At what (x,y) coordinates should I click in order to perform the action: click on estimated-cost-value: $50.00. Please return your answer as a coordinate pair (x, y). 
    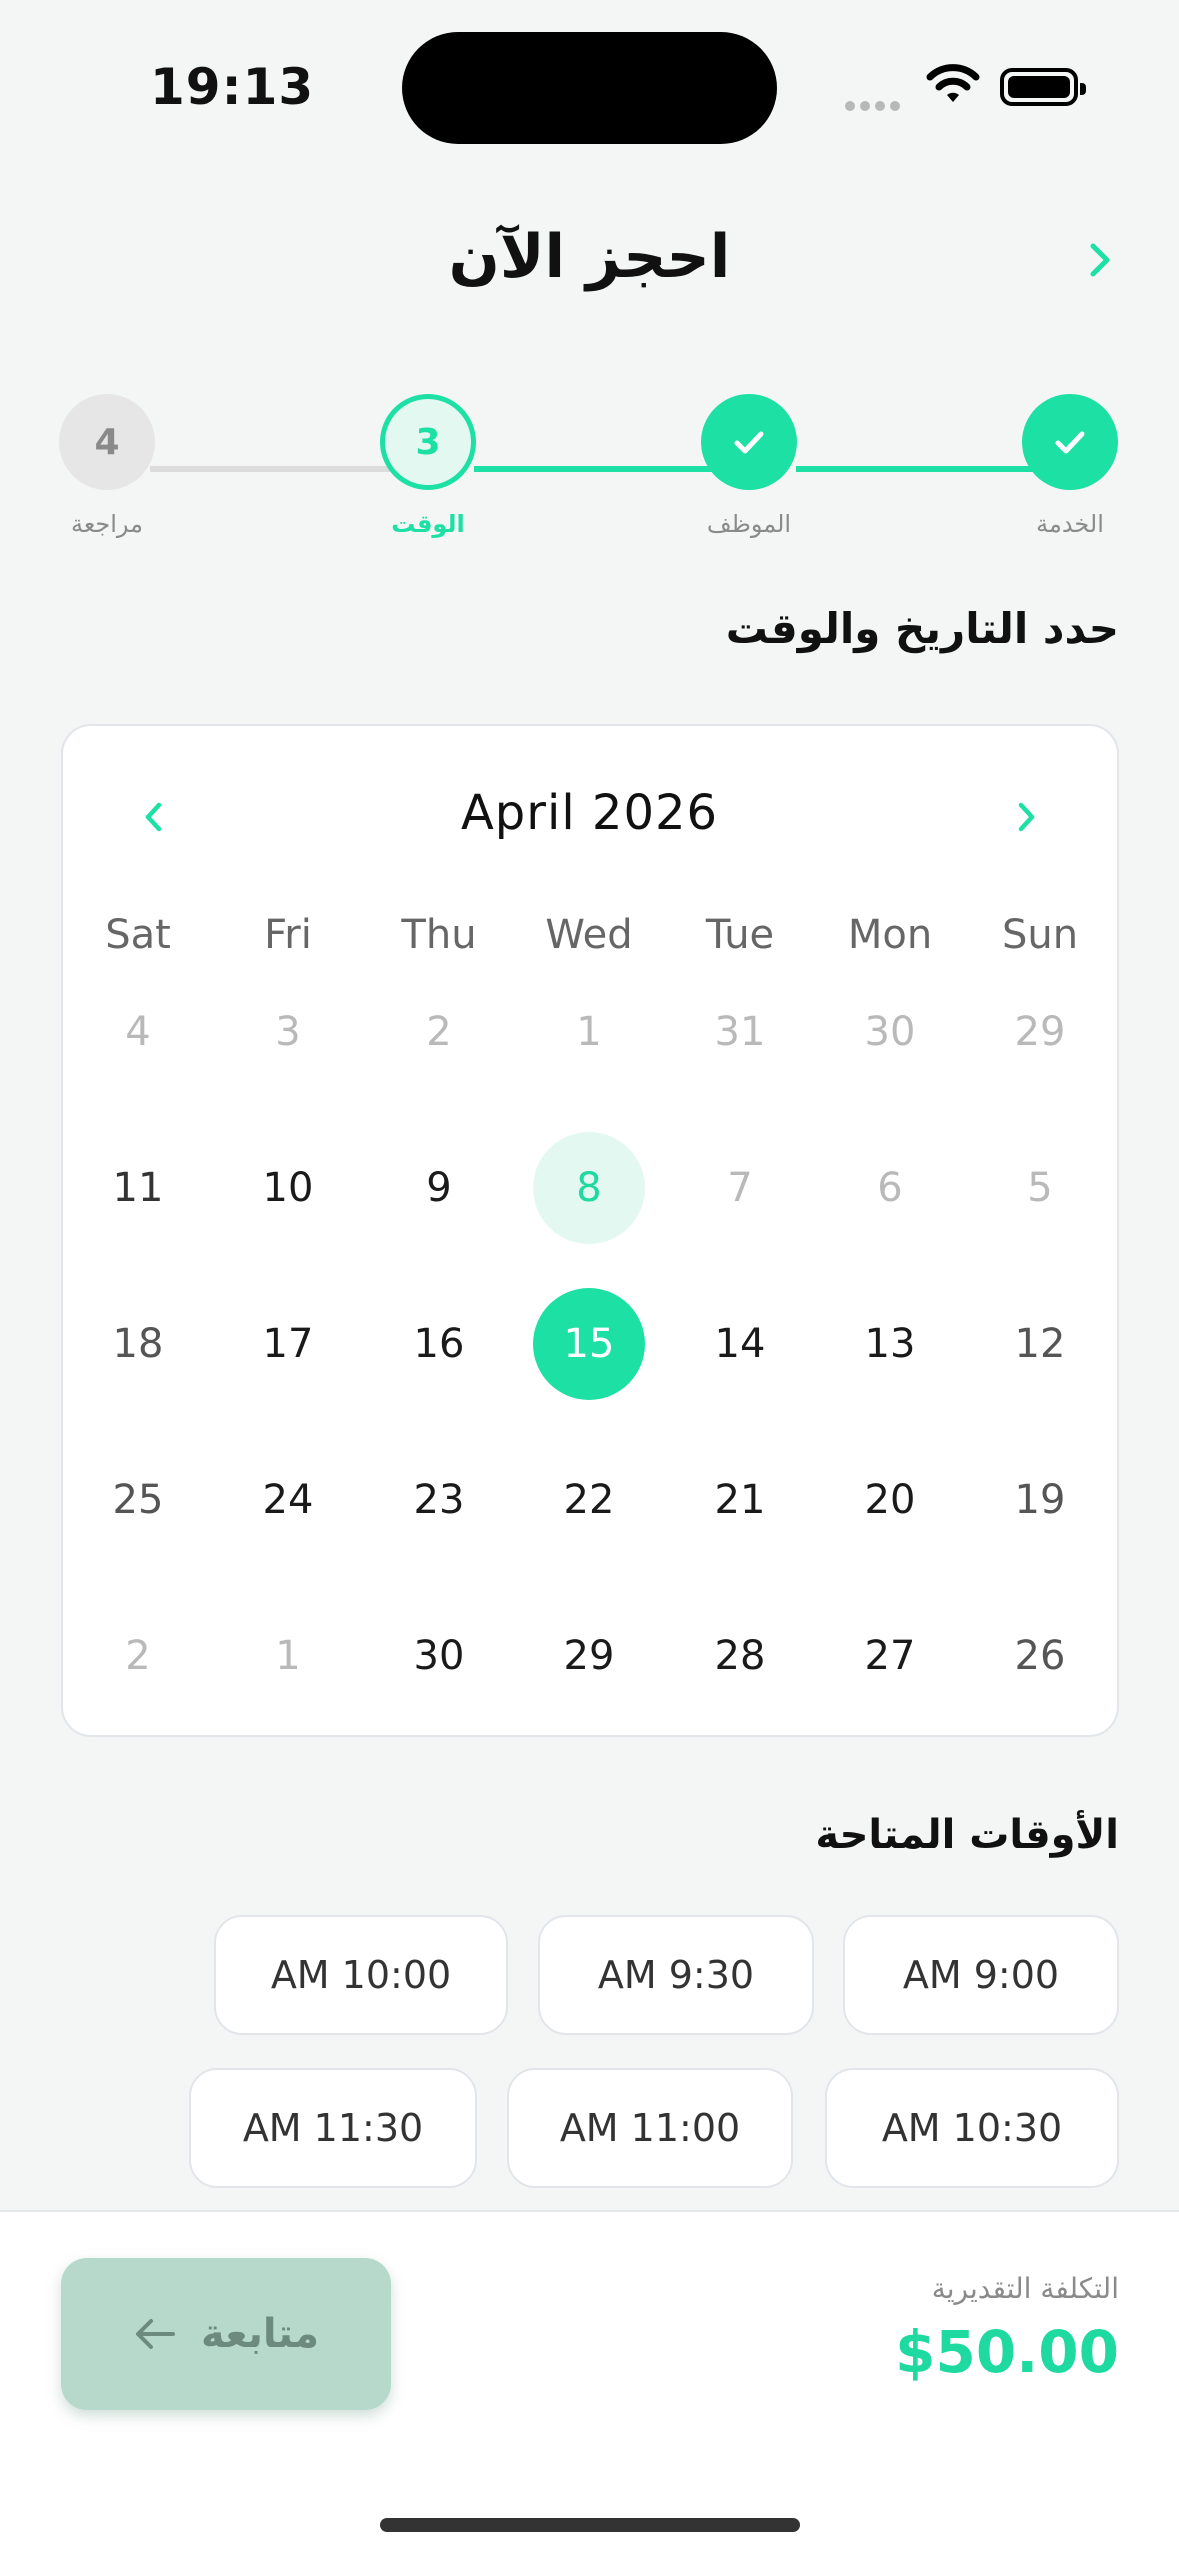
    Looking at the image, I should click on (1007, 2352).